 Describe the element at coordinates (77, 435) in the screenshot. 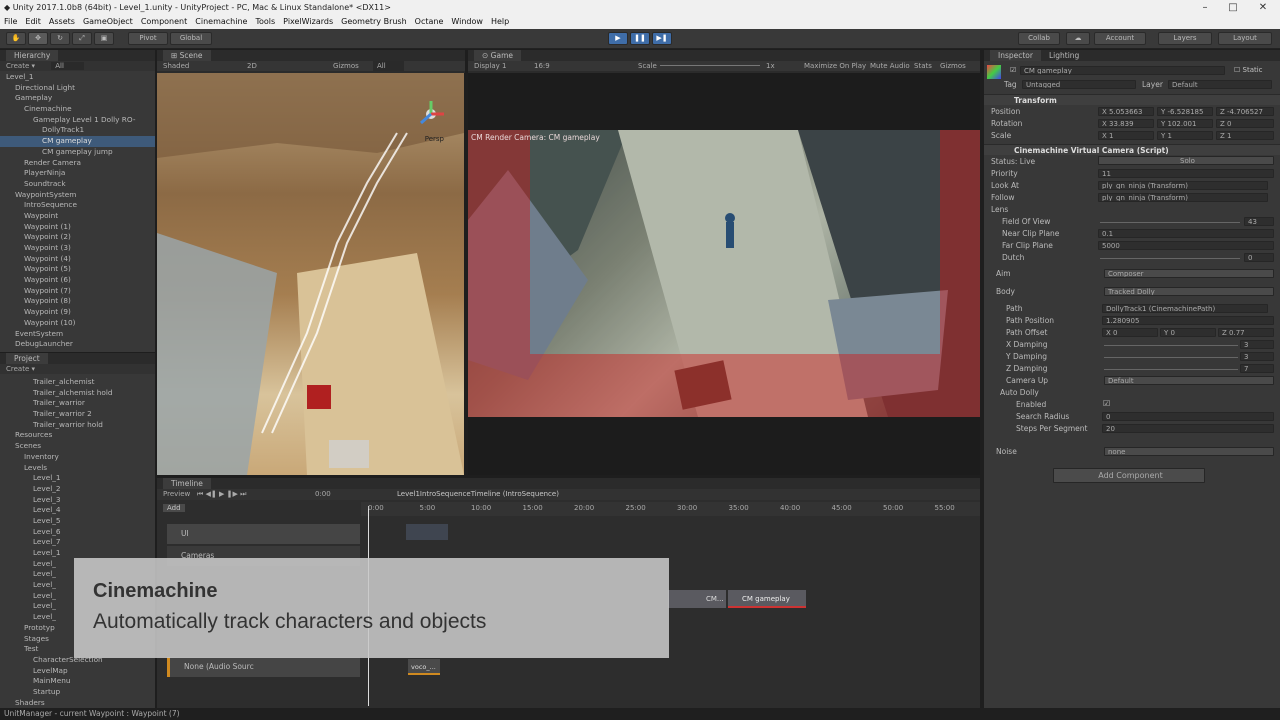

I see `project-item: Resources` at that location.